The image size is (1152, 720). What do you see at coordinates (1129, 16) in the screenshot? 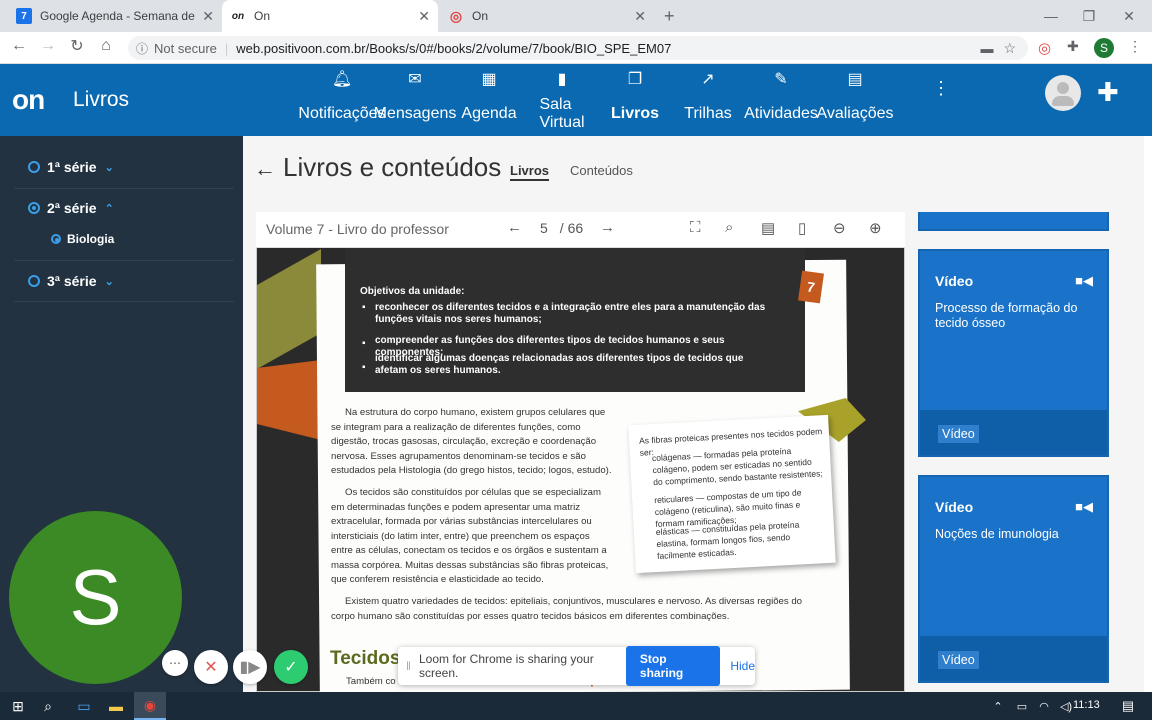
I see `close-window-icon: ✕` at bounding box center [1129, 16].